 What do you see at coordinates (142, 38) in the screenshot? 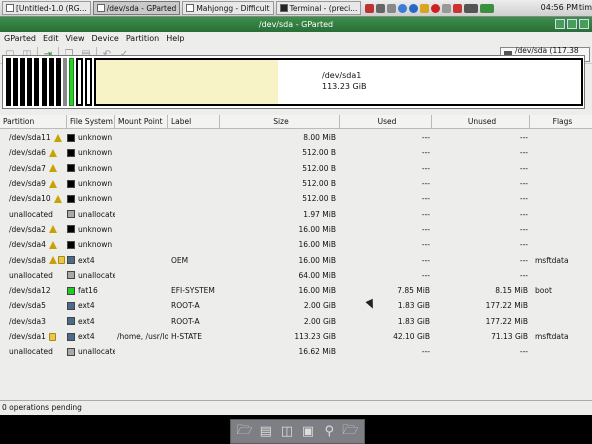
I see `menu-partition: Partition` at bounding box center [142, 38].